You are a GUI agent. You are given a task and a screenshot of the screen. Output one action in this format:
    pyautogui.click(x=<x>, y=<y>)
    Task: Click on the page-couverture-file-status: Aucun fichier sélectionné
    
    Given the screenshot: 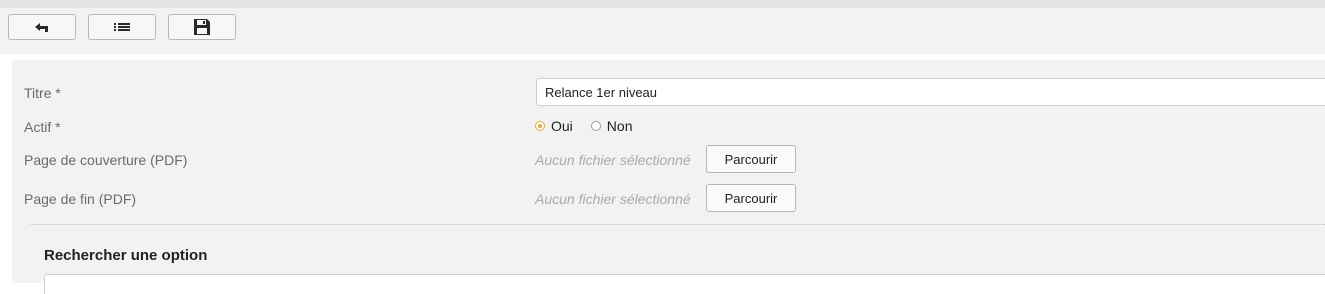 What is the action you would take?
    pyautogui.click(x=613, y=160)
    